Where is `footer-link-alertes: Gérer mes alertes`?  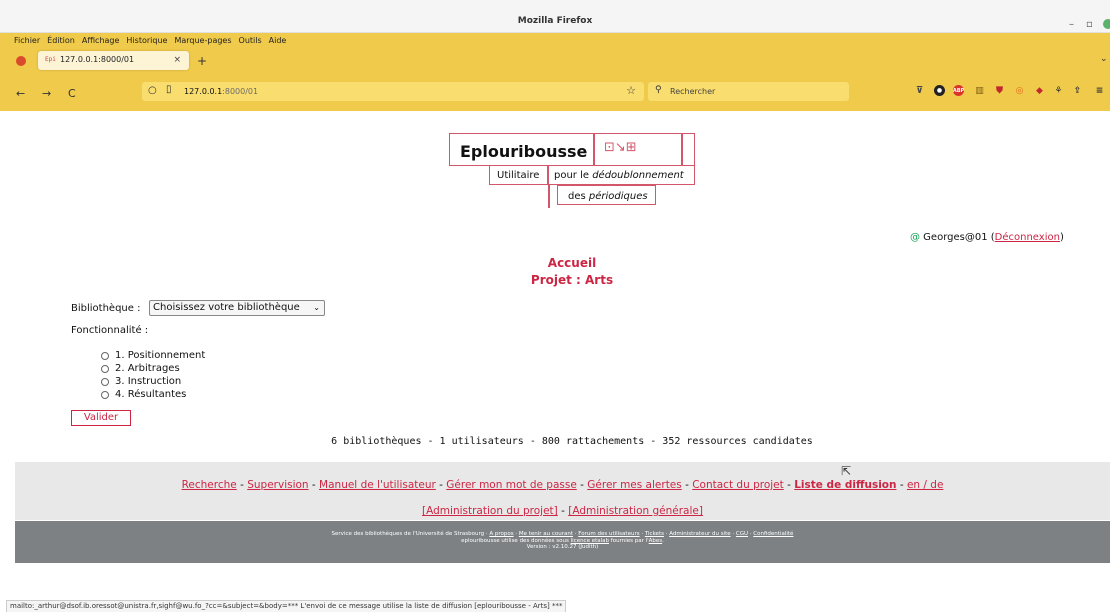
footer-link-alertes: Gérer mes alertes is located at coordinates (634, 485).